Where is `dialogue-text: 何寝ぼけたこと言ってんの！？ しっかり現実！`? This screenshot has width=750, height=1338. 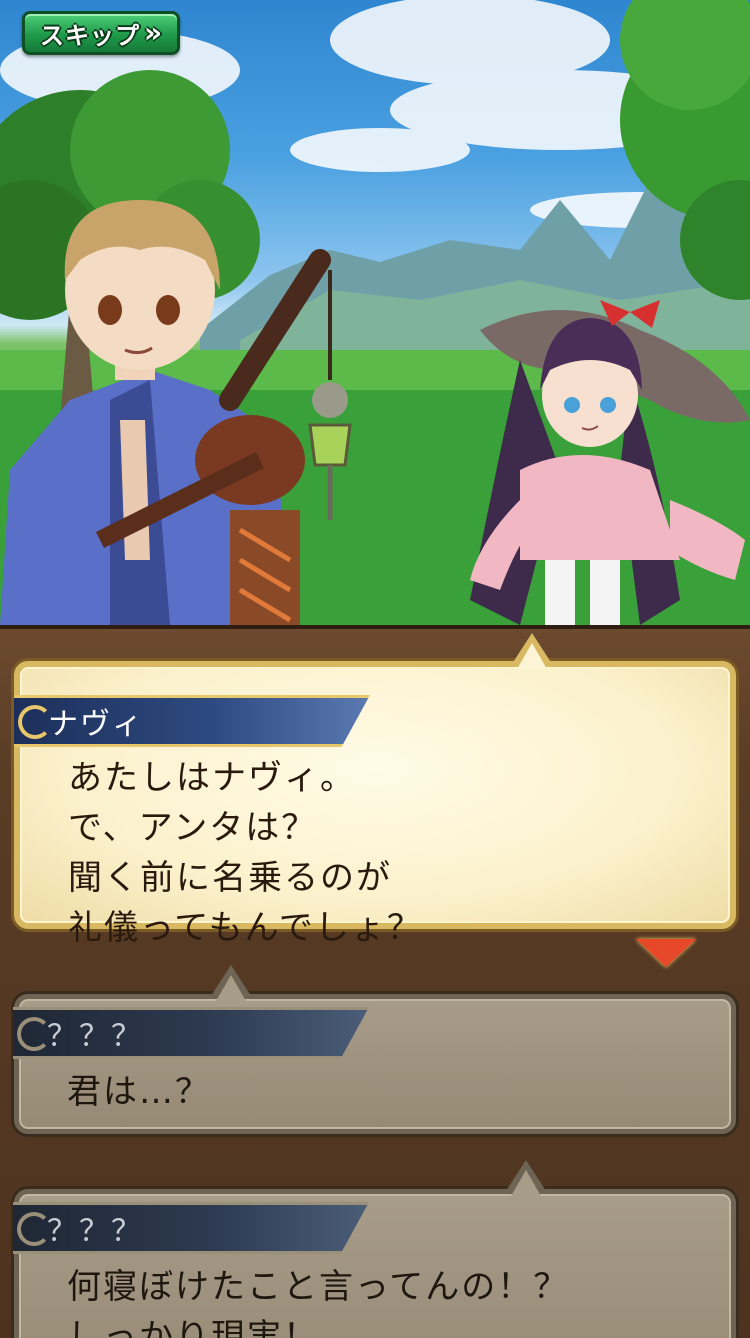
dialogue-text: 何寝ぼけたこと言ってんの！？ しっかり現実！ is located at coordinates (318, 1302).